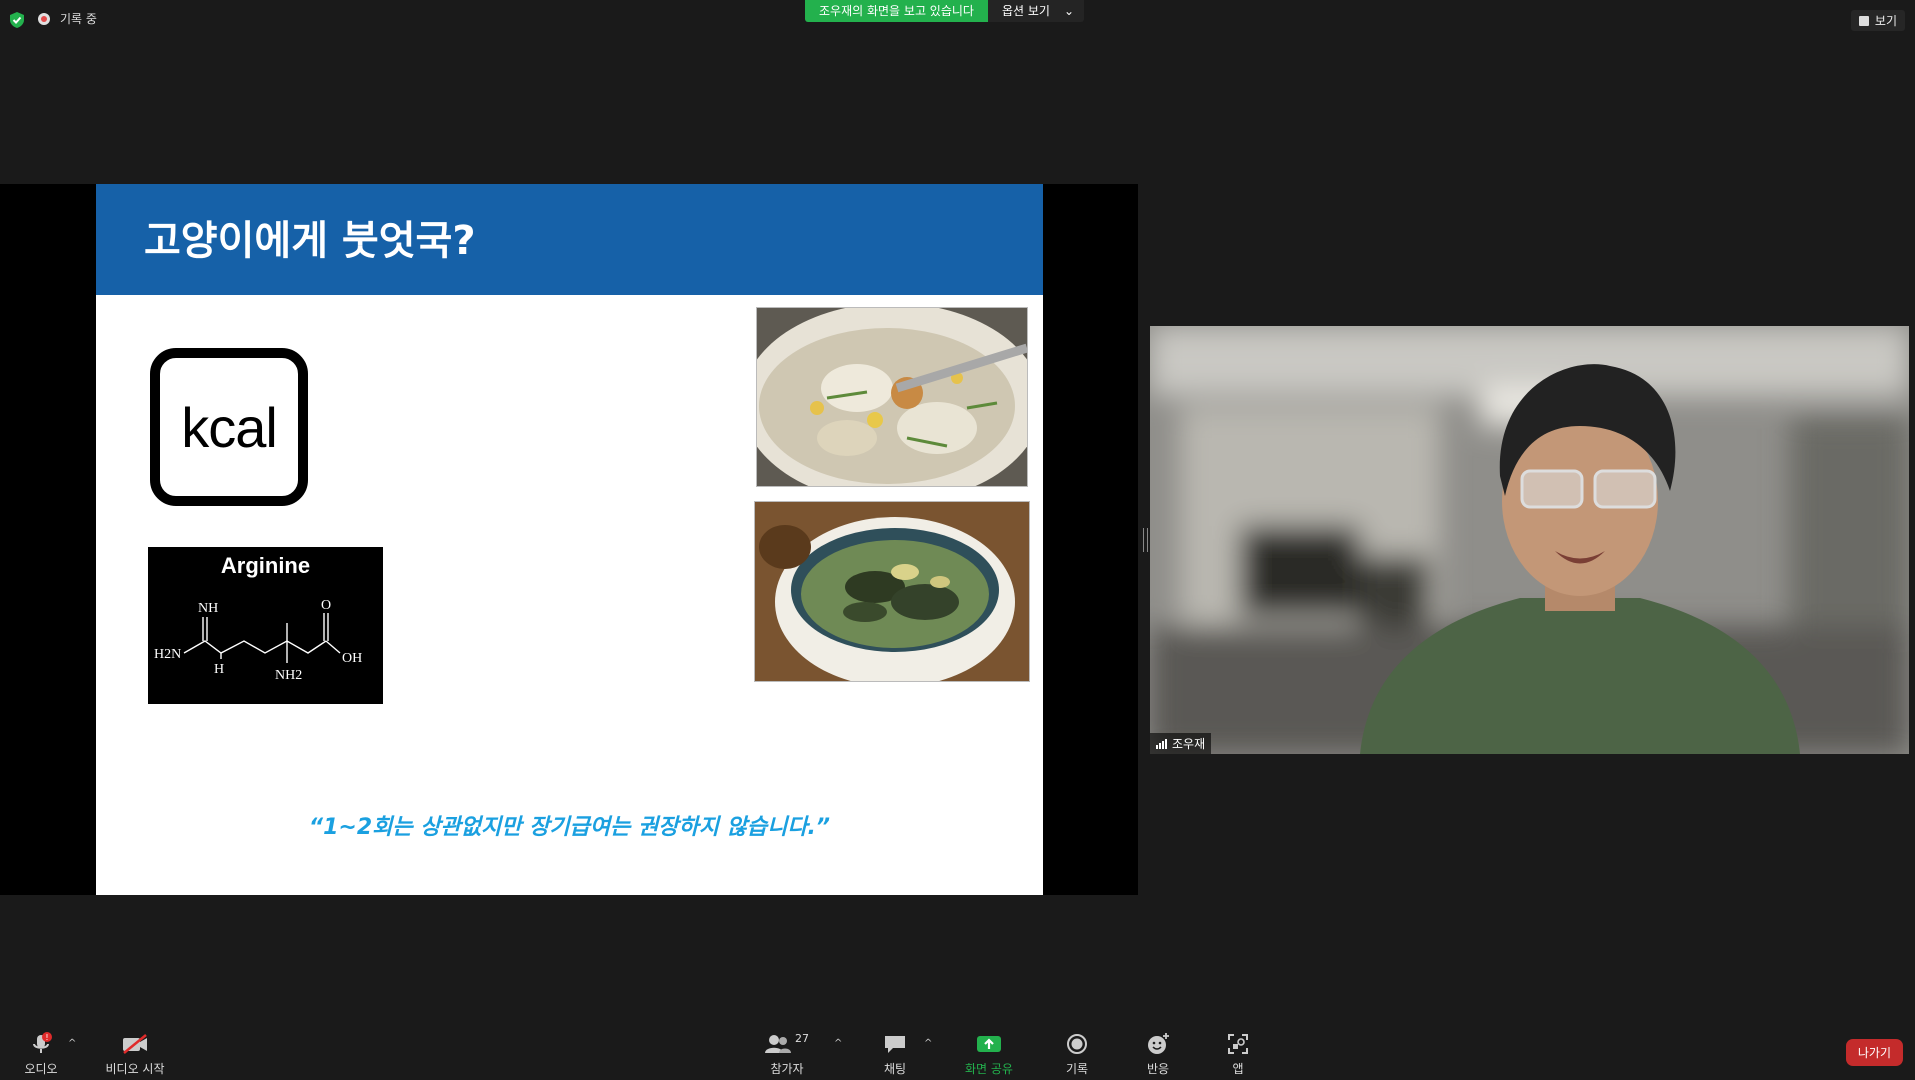 The image size is (1915, 1080). Describe the element at coordinates (78, 19) in the screenshot. I see `recording-label: 기록 중` at that location.